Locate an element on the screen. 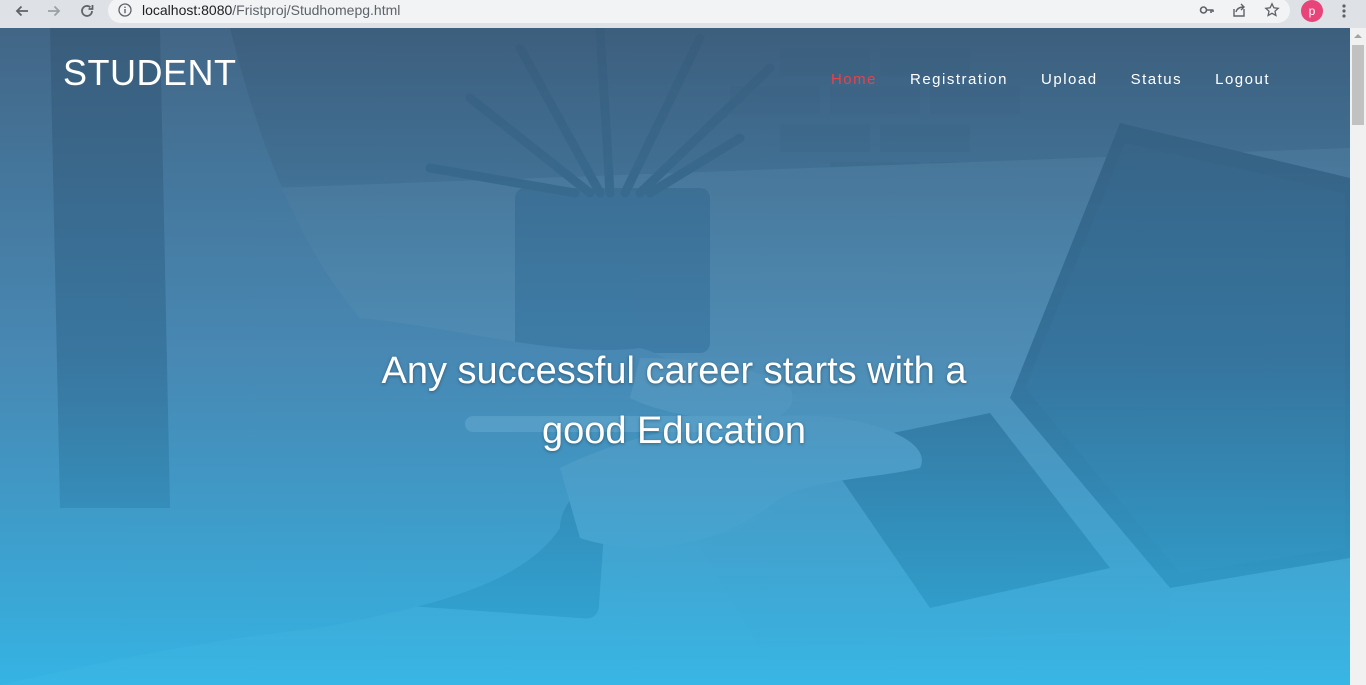 This screenshot has height=685, width=1366. scrollbar-thumb is located at coordinates (1358, 85).